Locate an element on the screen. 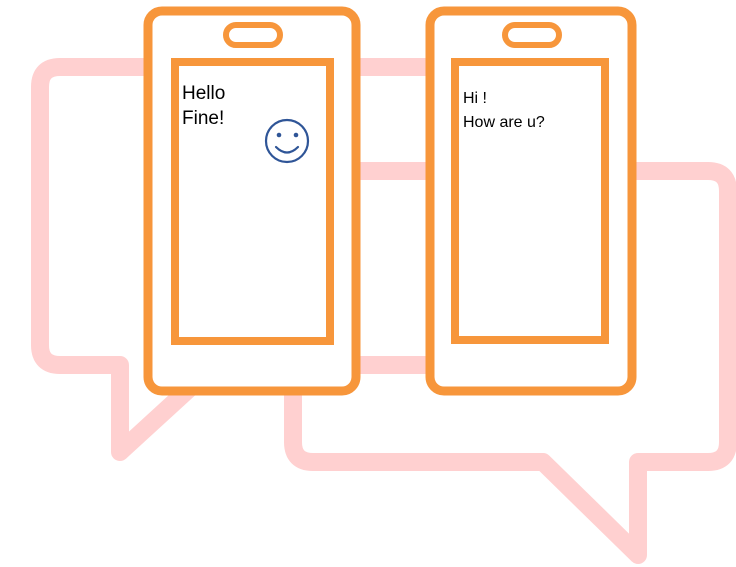 This screenshot has height=567, width=736. left-phone-message-1: Hello is located at coordinates (204, 93).